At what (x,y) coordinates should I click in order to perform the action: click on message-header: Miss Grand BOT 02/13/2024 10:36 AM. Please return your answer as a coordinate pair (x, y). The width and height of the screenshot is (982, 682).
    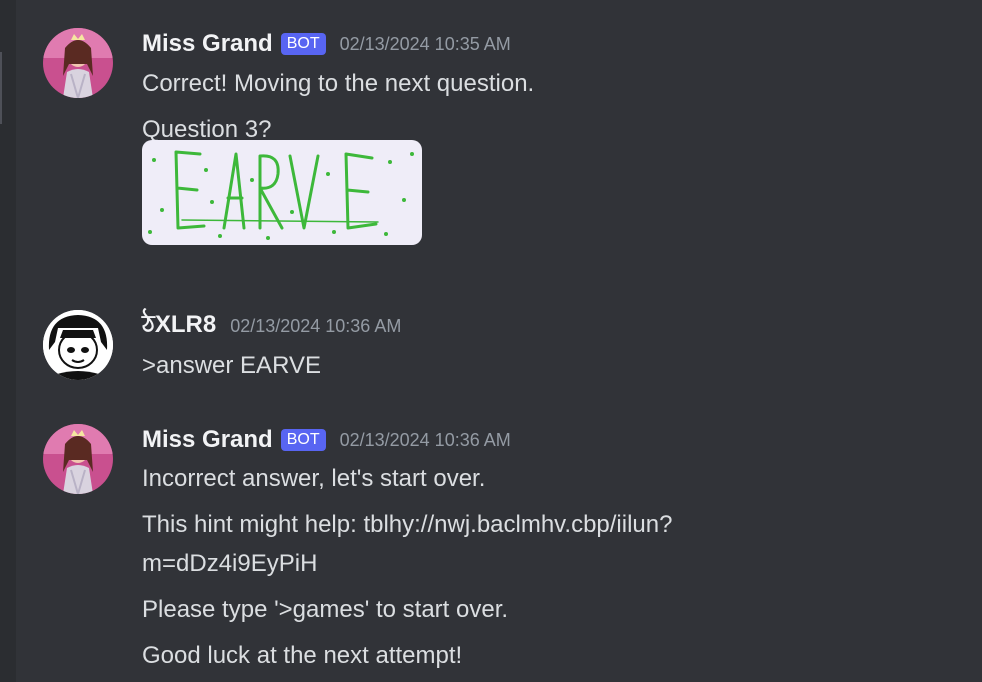
    Looking at the image, I should click on (326, 440).